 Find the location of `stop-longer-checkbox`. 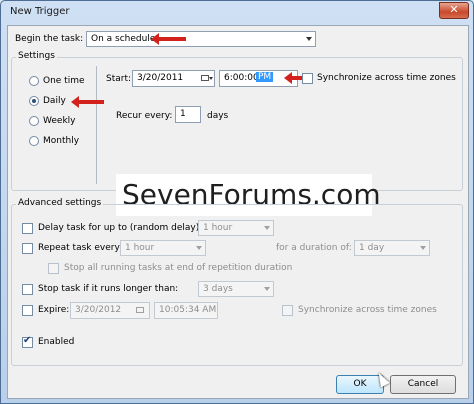

stop-longer-checkbox is located at coordinates (27, 289).